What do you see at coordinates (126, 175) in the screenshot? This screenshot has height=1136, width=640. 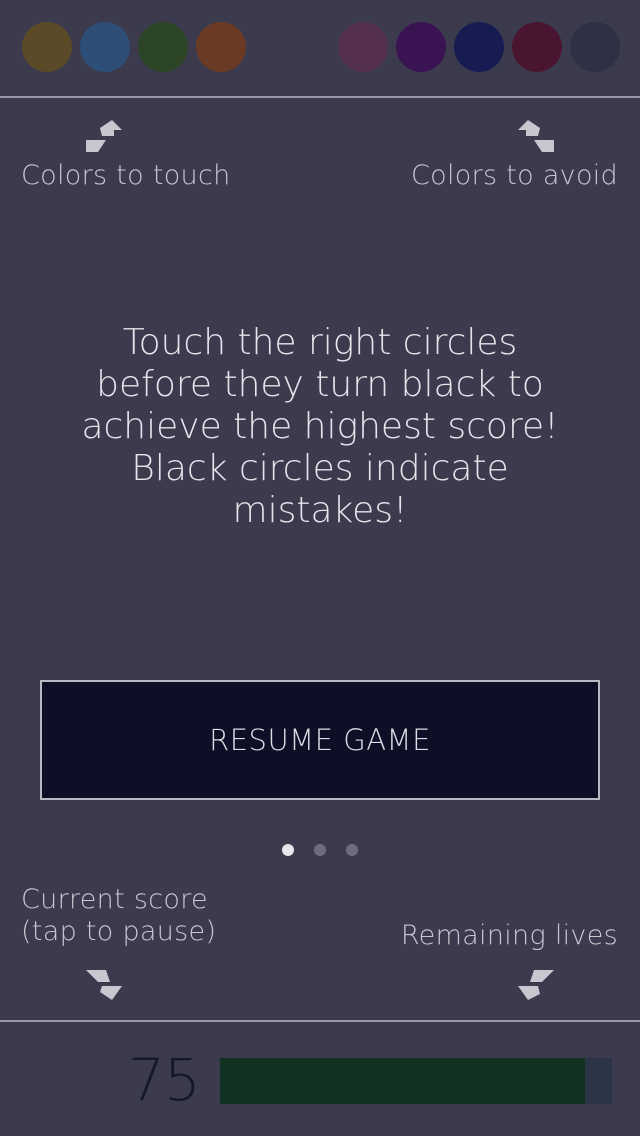 I see `colors-to-touch-label: Colors to touch` at bounding box center [126, 175].